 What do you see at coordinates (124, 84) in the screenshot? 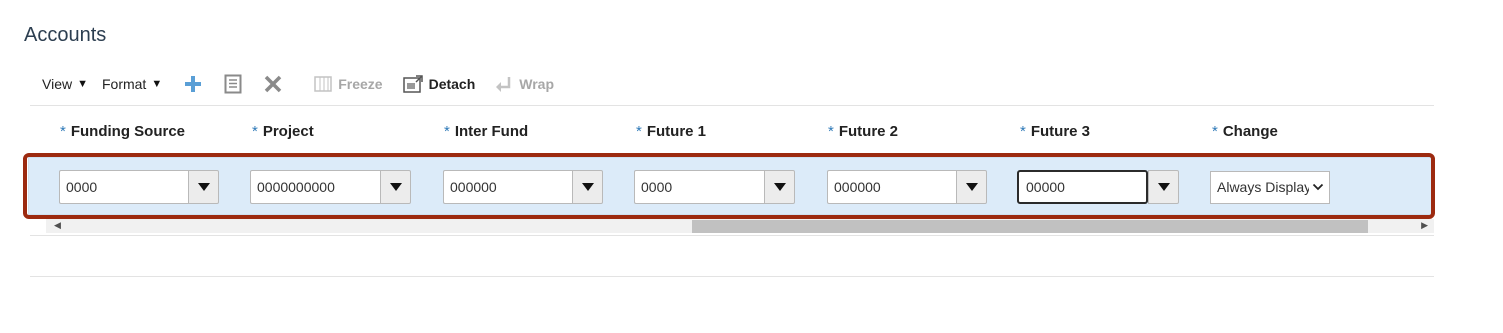
I see `format-menu-label: Format` at bounding box center [124, 84].